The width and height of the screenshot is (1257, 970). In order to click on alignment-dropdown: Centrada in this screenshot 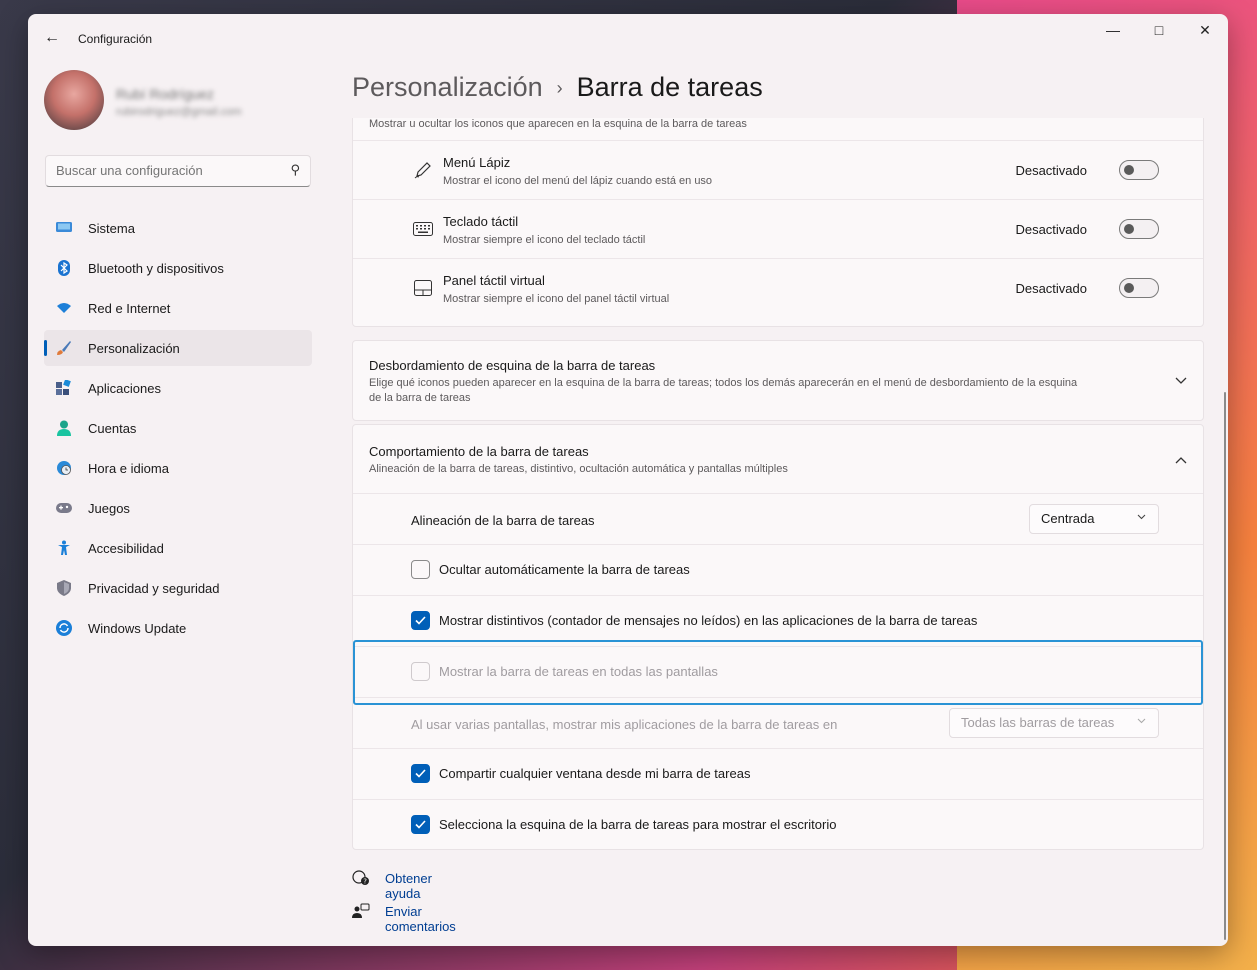, I will do `click(1094, 519)`.